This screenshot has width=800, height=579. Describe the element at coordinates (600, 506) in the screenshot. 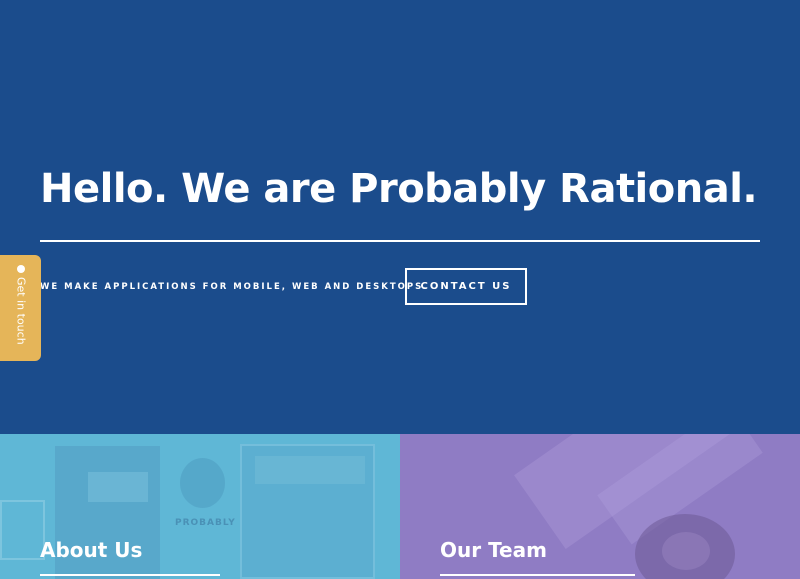

I see `our-team-panel: Our Team` at that location.